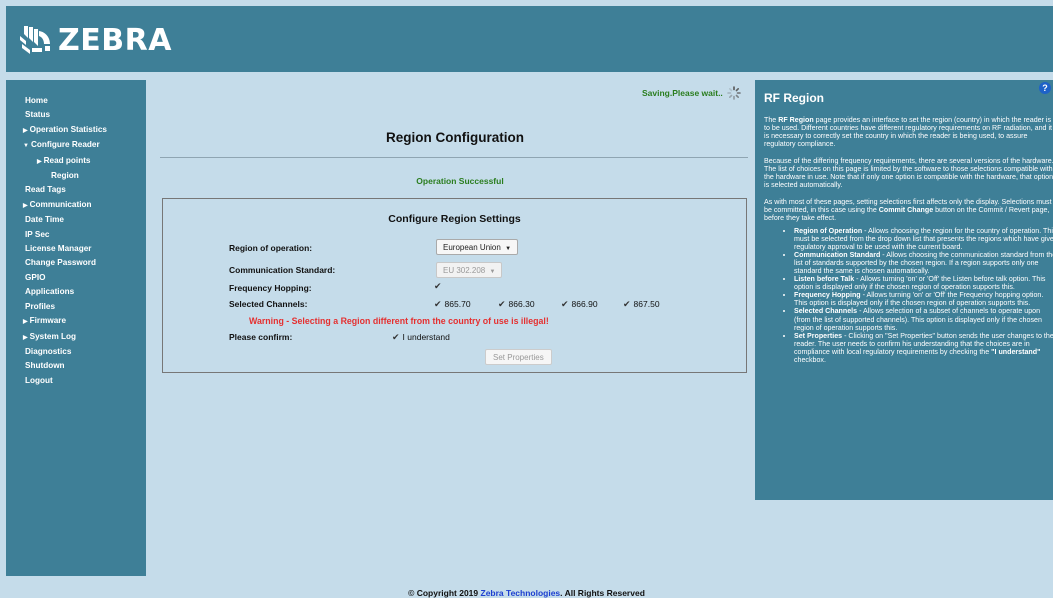  What do you see at coordinates (455, 137) in the screenshot?
I see `page-title: Region Configuration` at bounding box center [455, 137].